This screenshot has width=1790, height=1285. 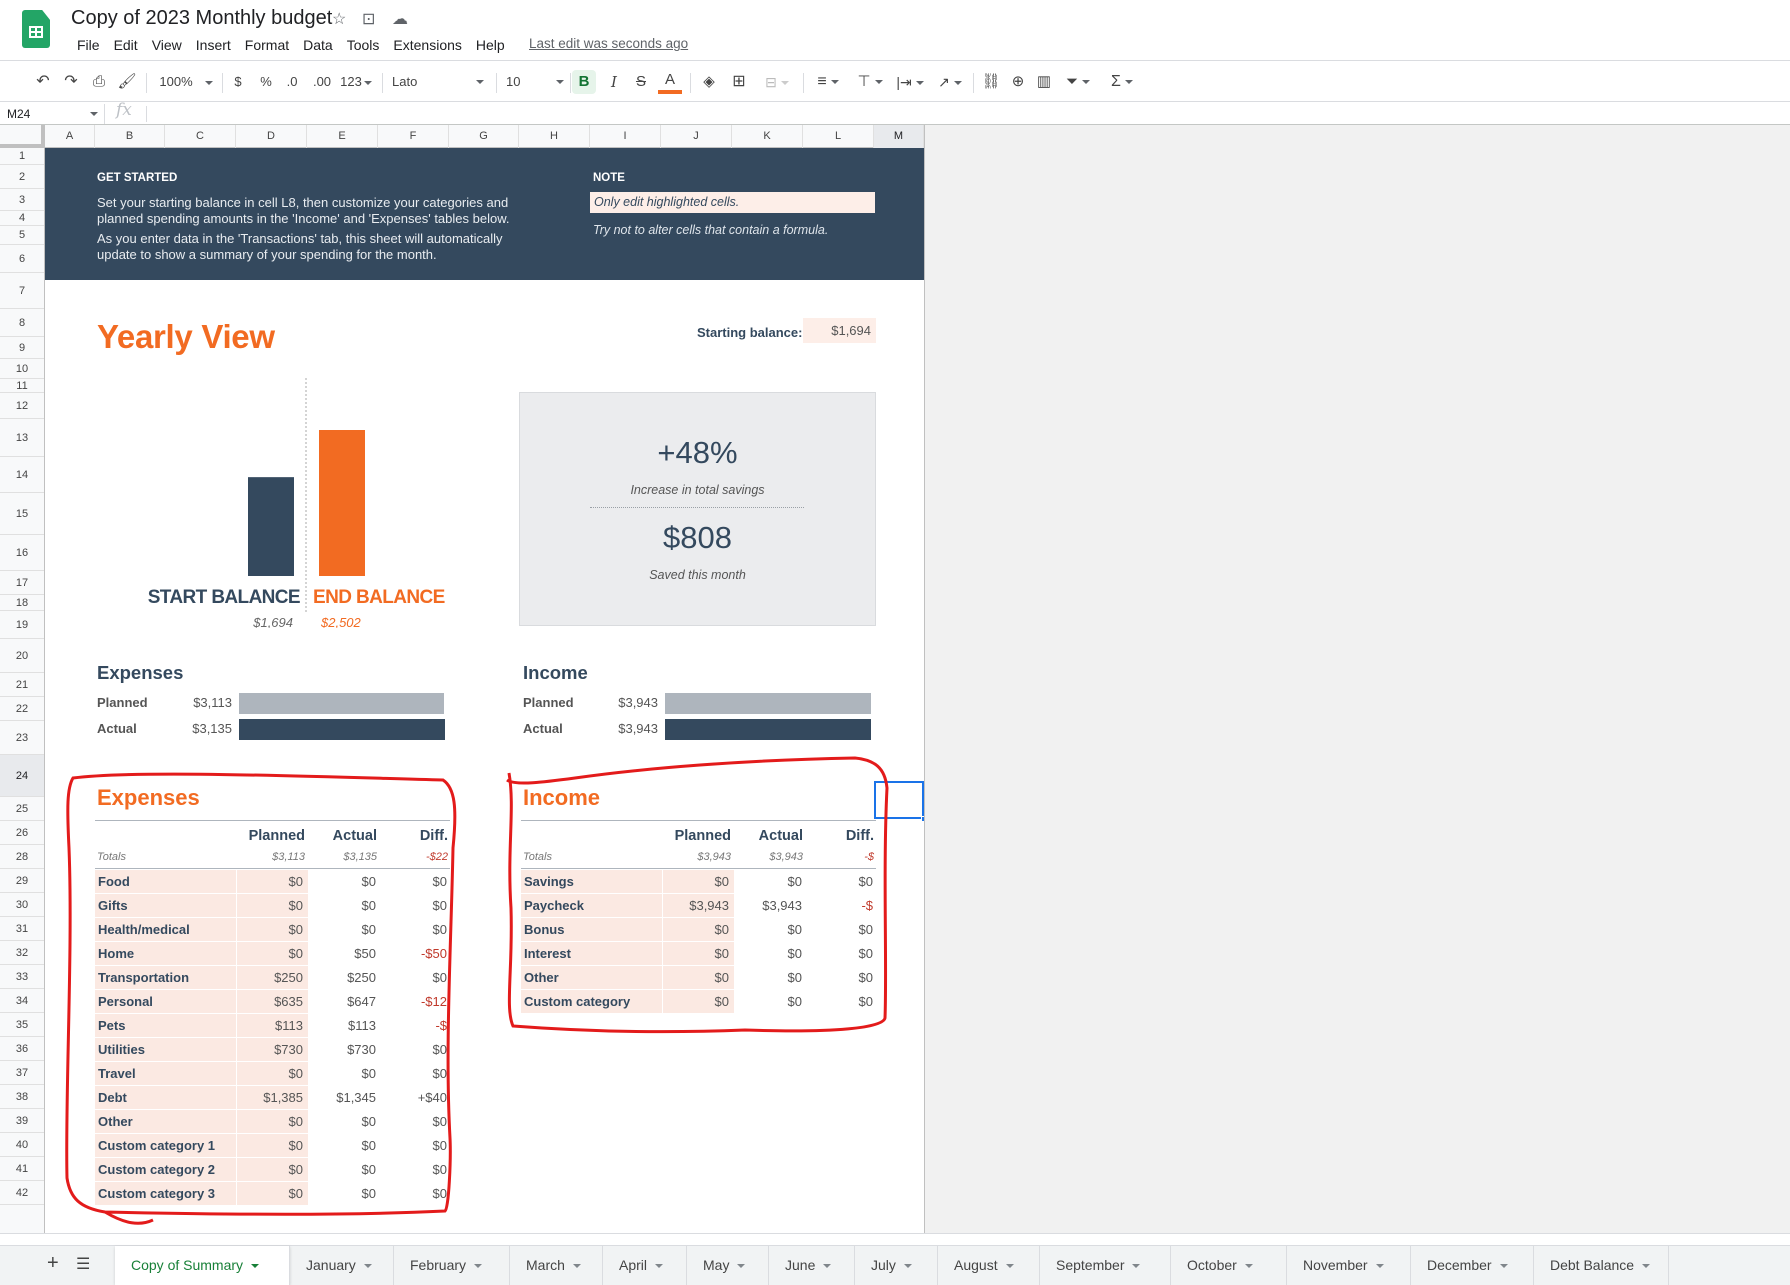 What do you see at coordinates (83, 1264) in the screenshot?
I see `all-sheets-menu-icon: ☰` at bounding box center [83, 1264].